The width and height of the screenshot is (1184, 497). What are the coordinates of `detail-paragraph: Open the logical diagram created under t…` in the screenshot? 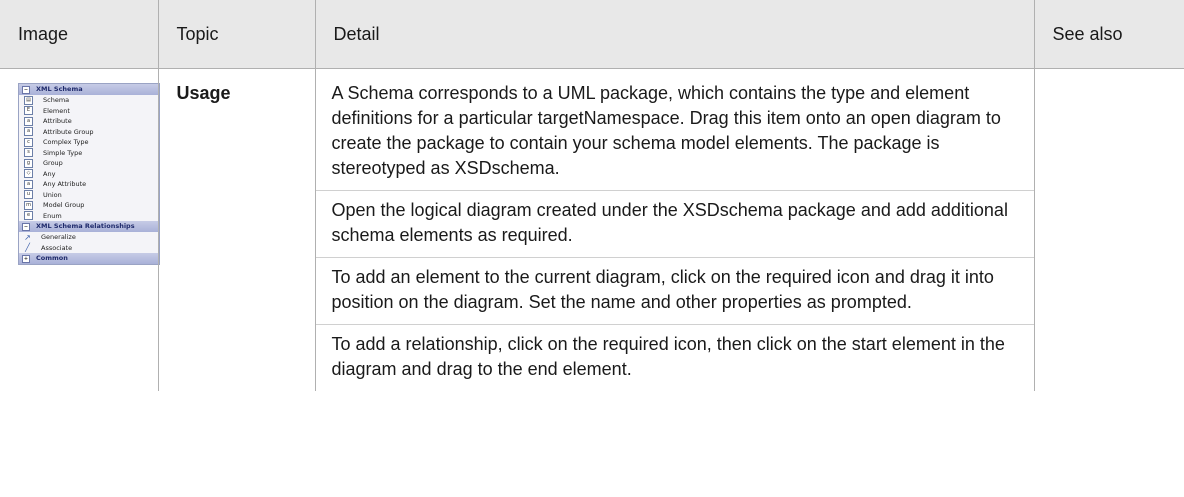 It's located at (674, 224).